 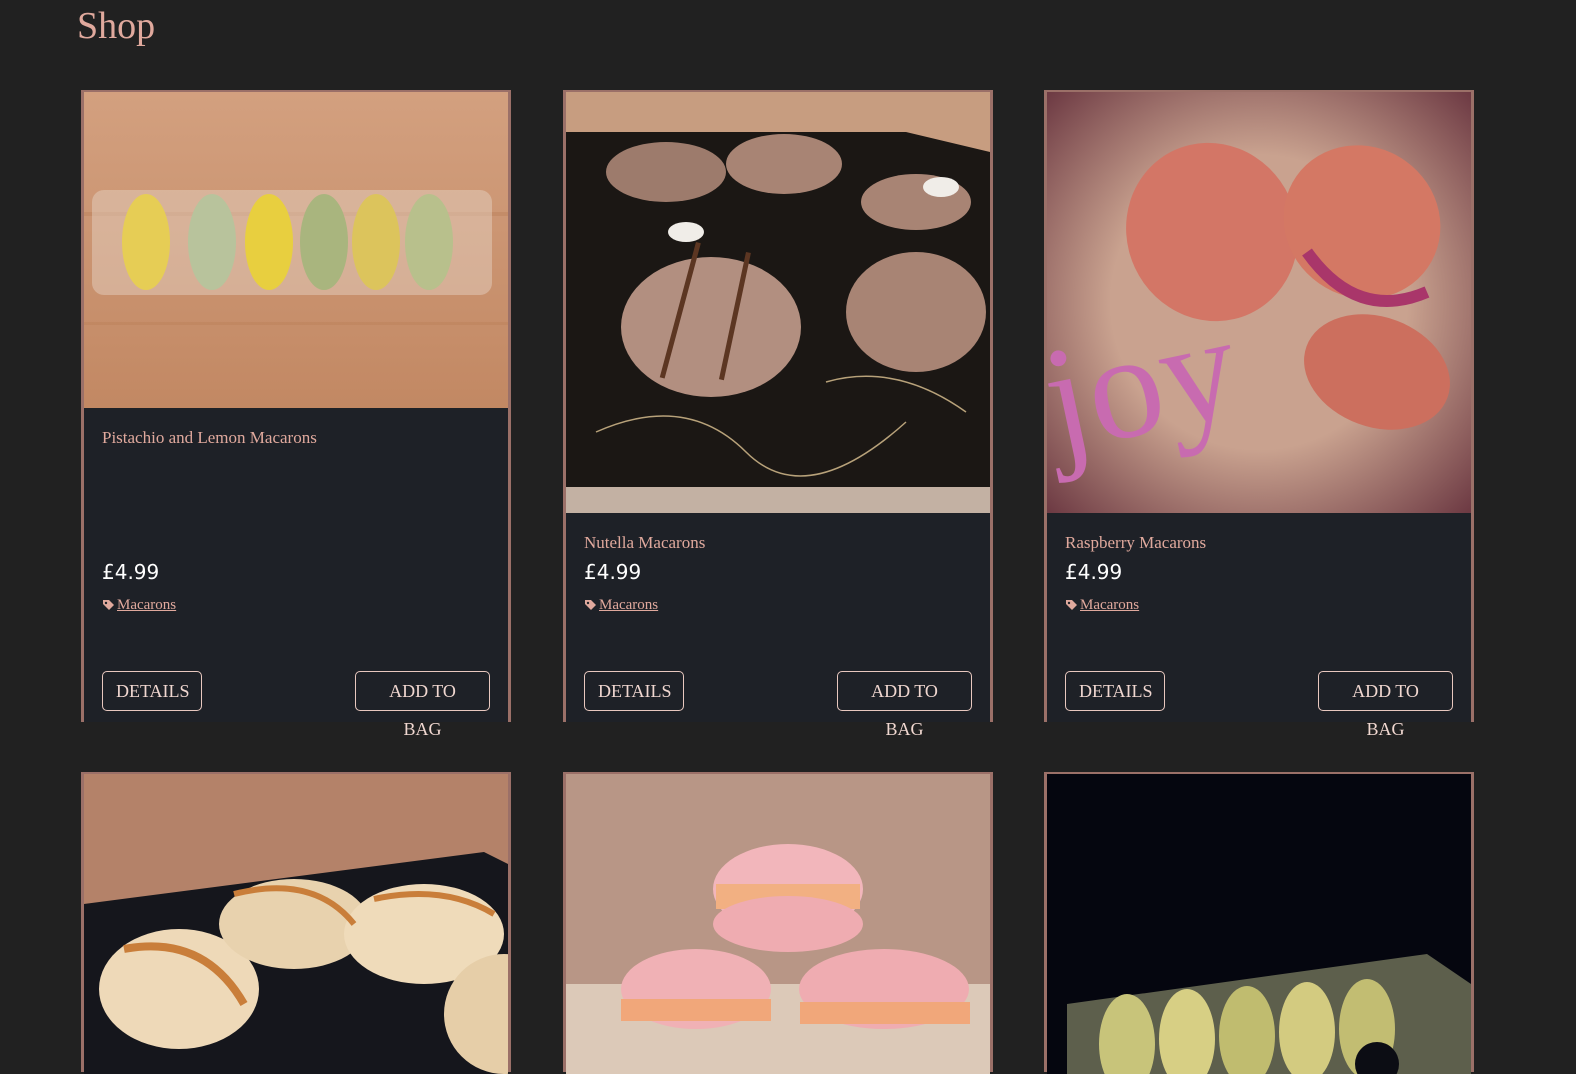 I want to click on pistachio-lemon-macarons-photo, so click(x=296, y=250).